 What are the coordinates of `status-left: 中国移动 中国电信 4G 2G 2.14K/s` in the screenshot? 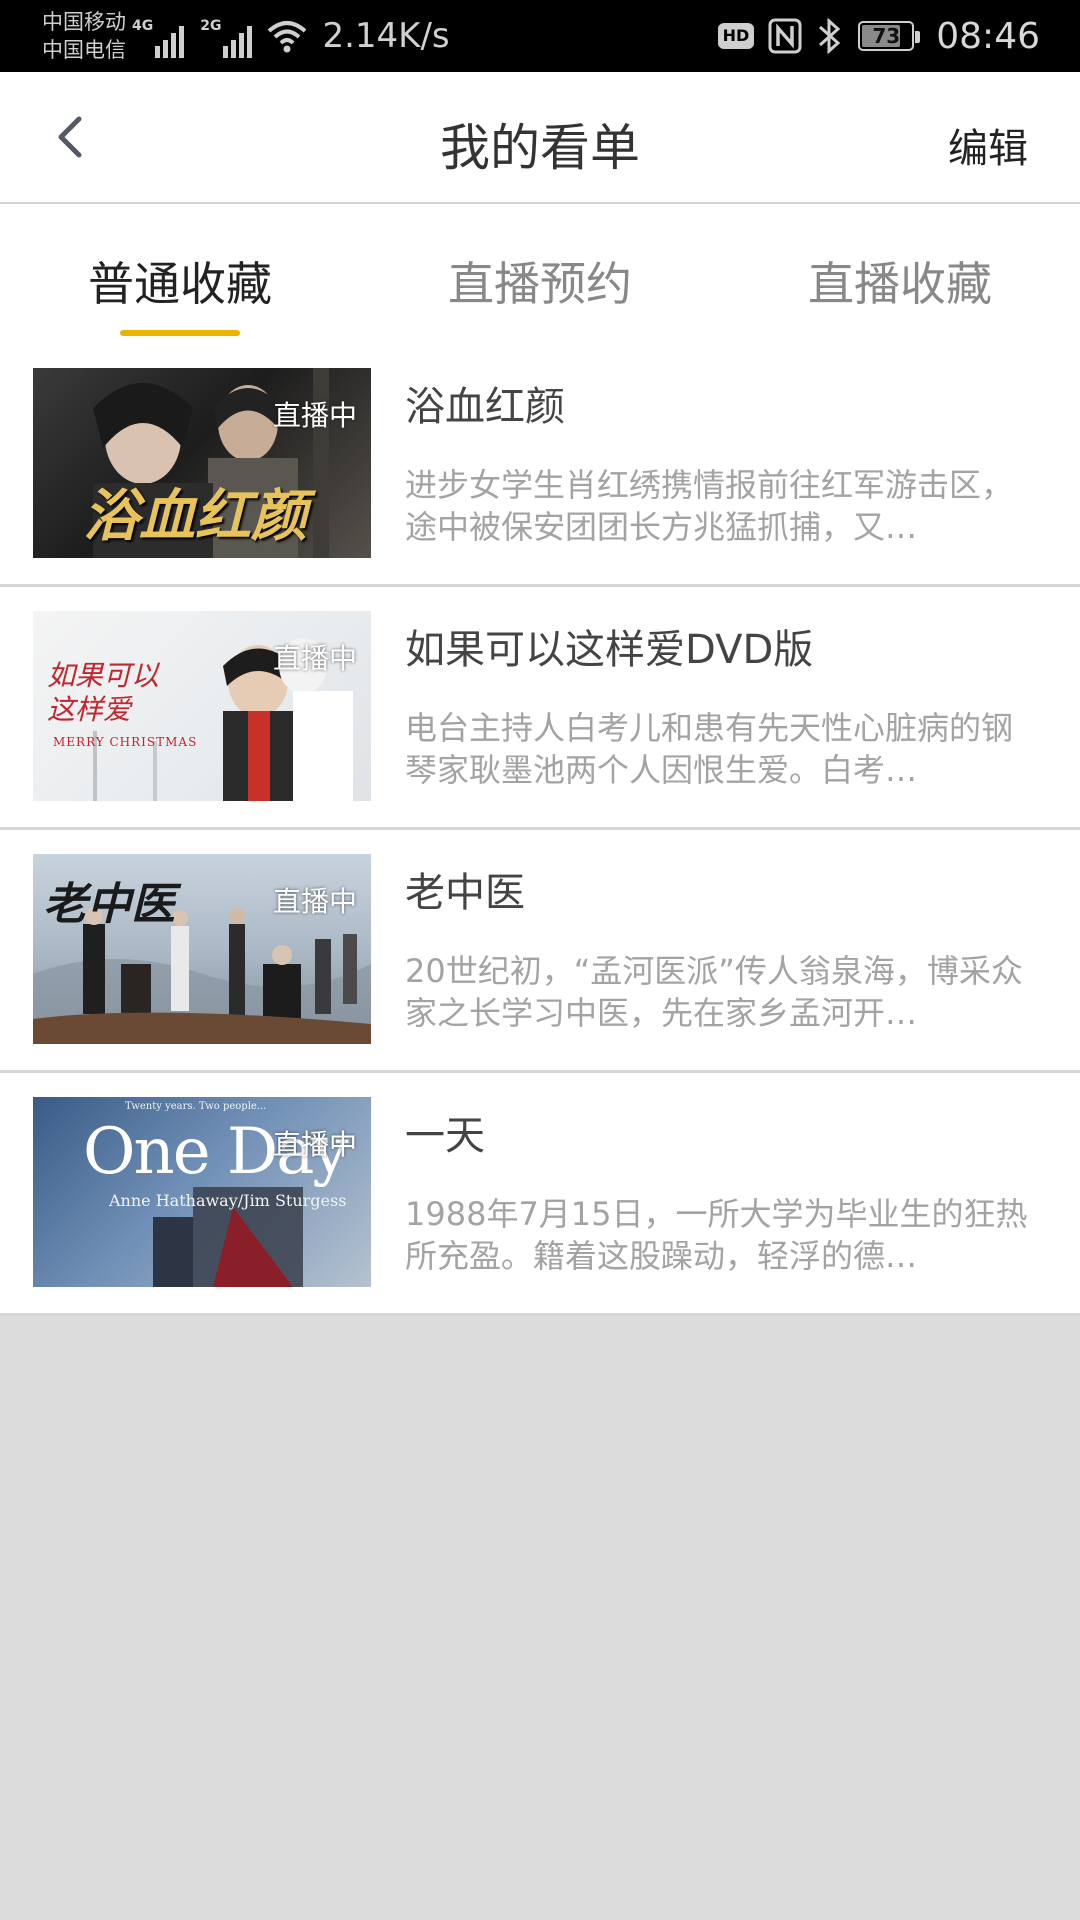 It's located at (246, 36).